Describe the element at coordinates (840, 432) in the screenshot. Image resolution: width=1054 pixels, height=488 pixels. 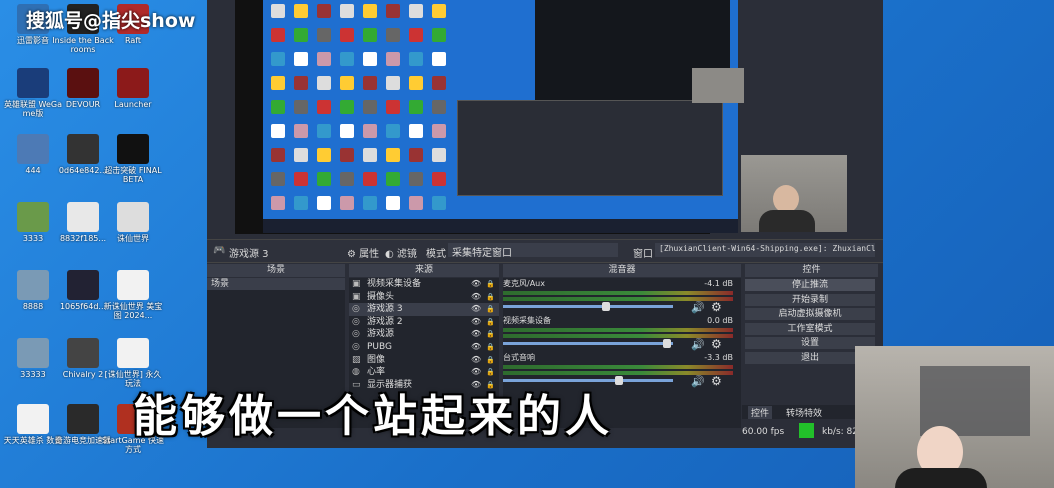
I see `bitrate-readout: kb/s: 82` at that location.